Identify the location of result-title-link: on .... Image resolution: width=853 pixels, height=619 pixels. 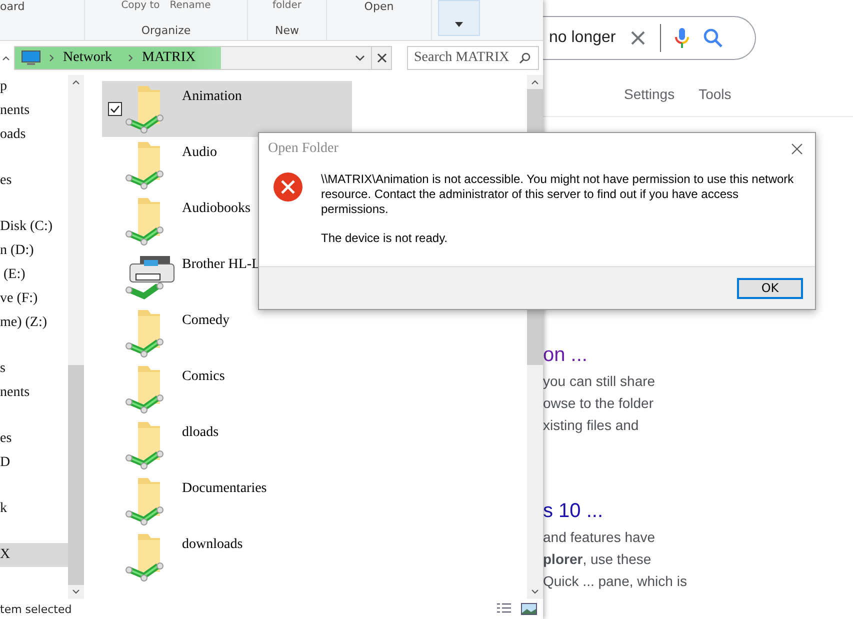
(698, 355).